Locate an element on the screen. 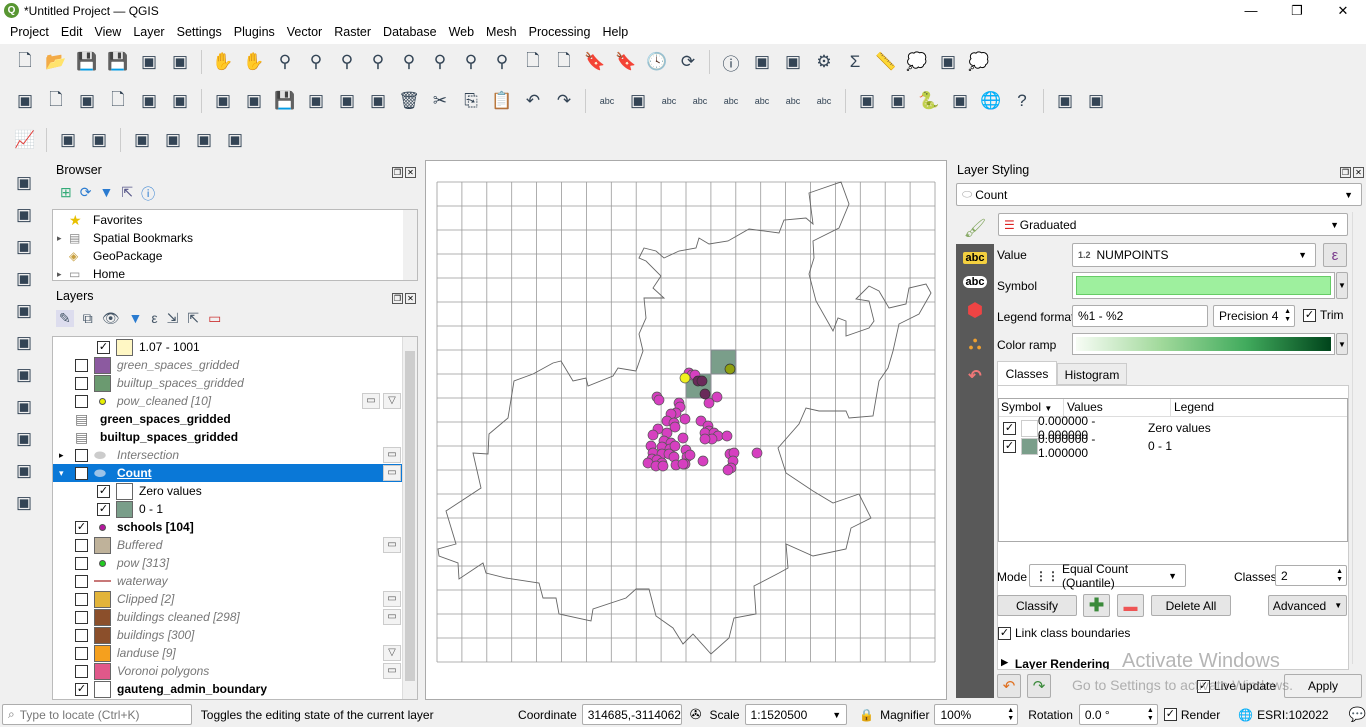 The image size is (1366, 727). select-location-icon: ▣ is located at coordinates (235, 140).